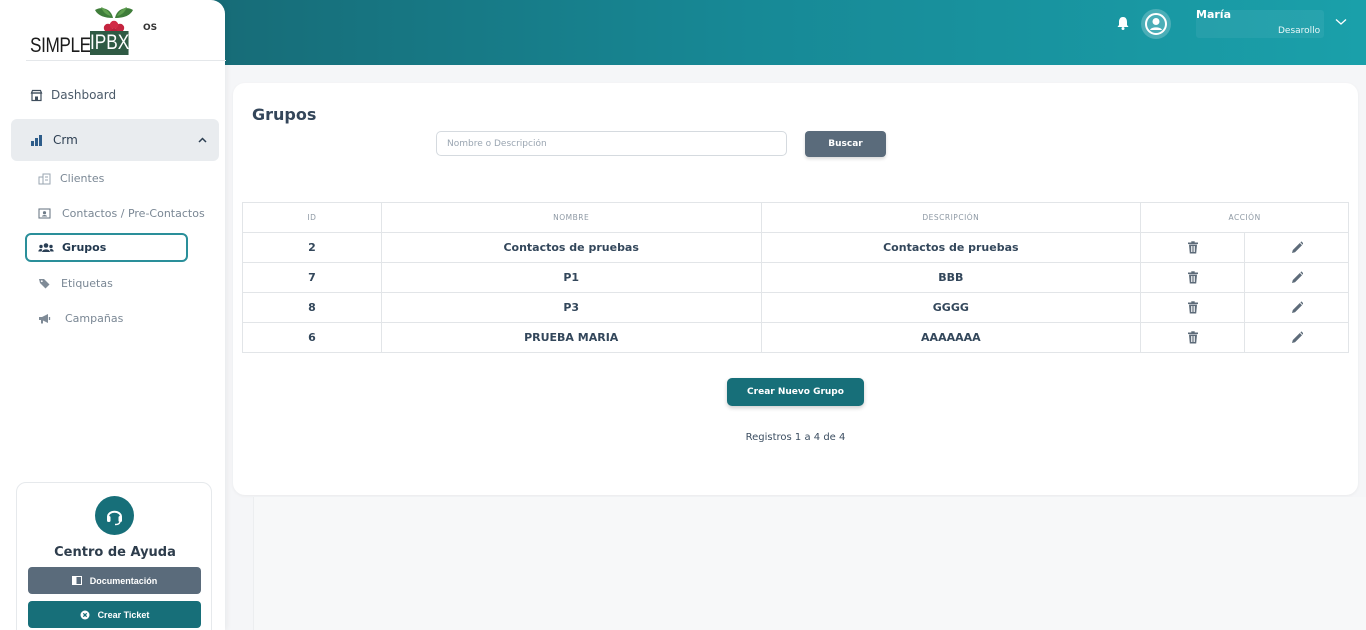 The height and width of the screenshot is (630, 1366). What do you see at coordinates (845, 144) in the screenshot?
I see `search-button: Buscar` at bounding box center [845, 144].